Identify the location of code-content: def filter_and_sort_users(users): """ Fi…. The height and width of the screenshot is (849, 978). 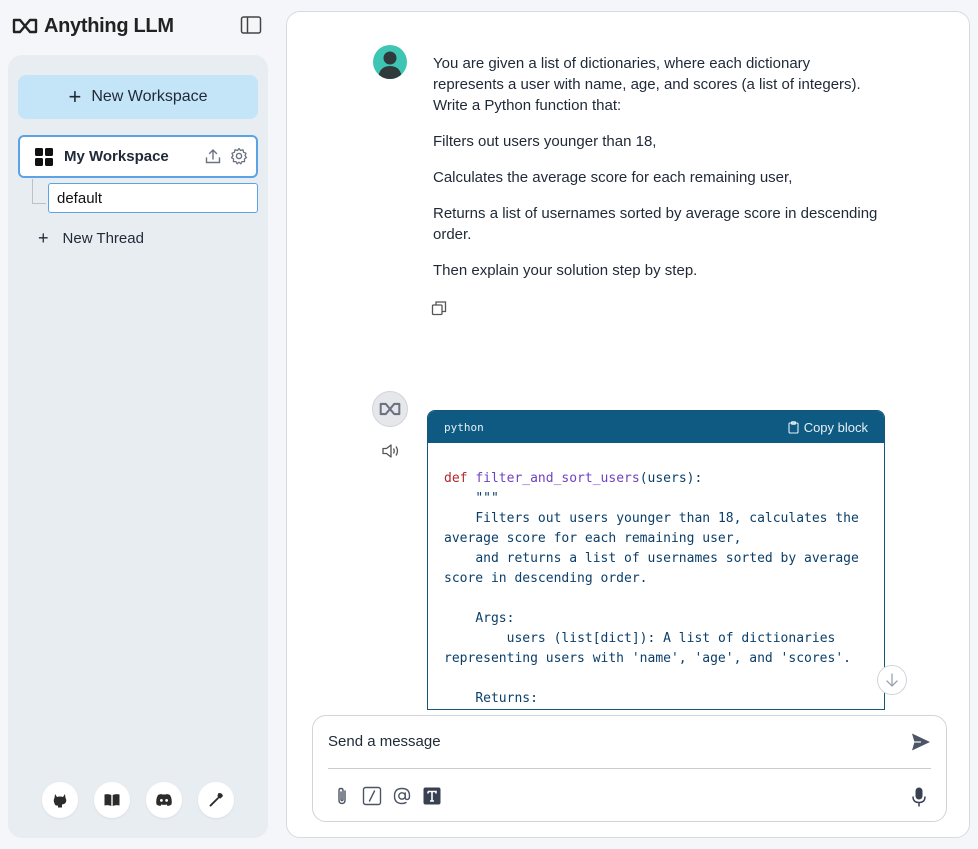
(656, 576).